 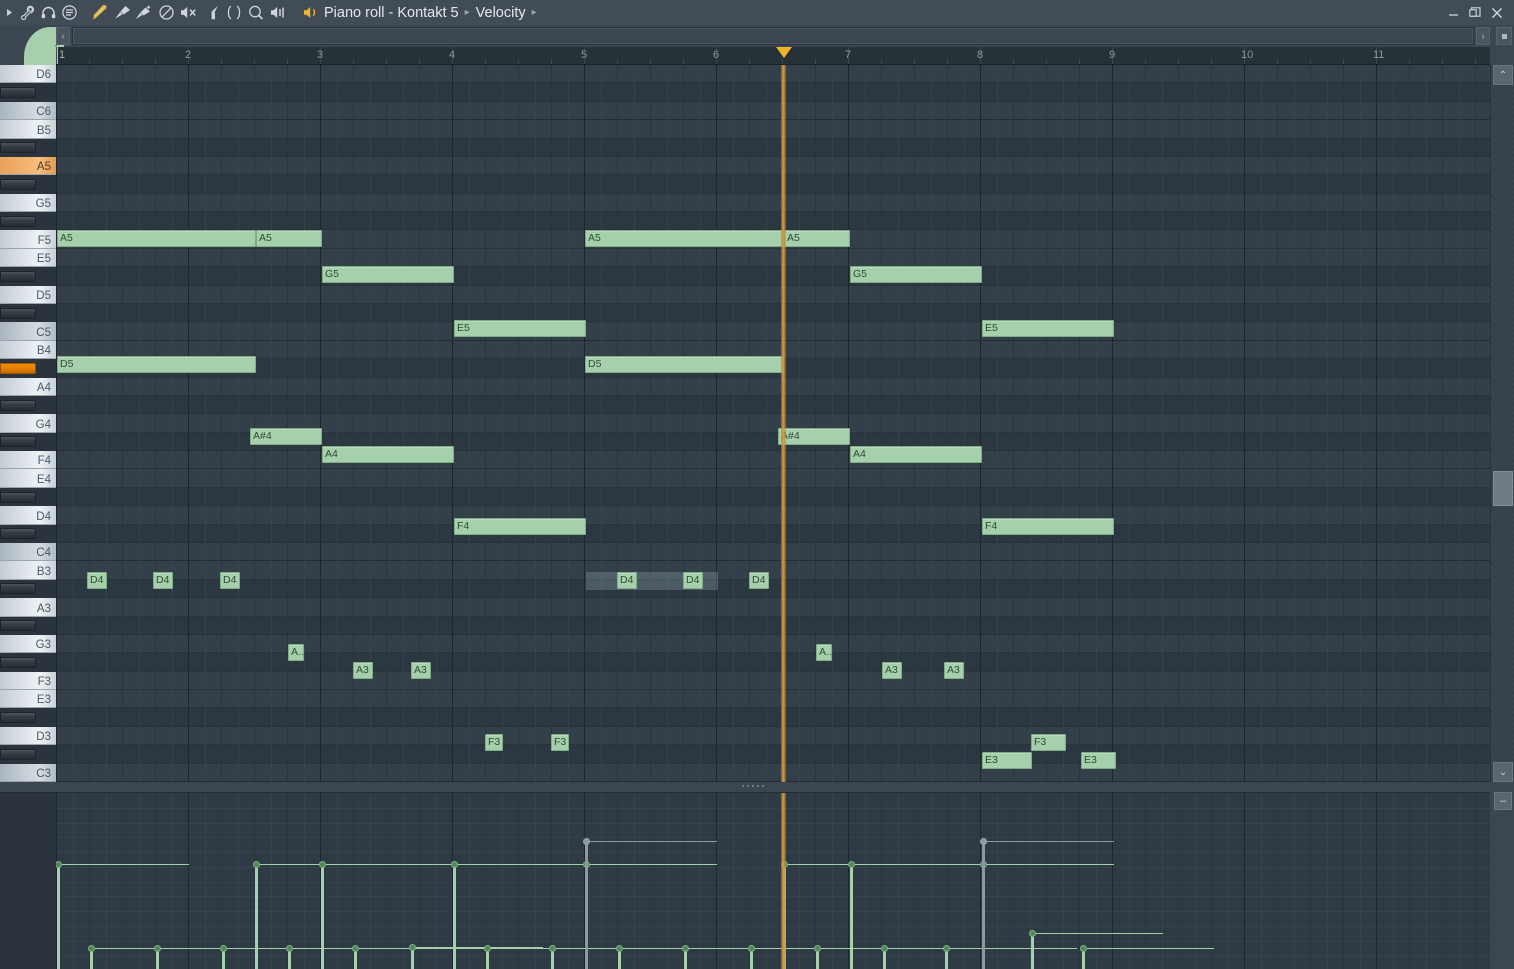 What do you see at coordinates (212, 12) in the screenshot?
I see `slice-knife-icon` at bounding box center [212, 12].